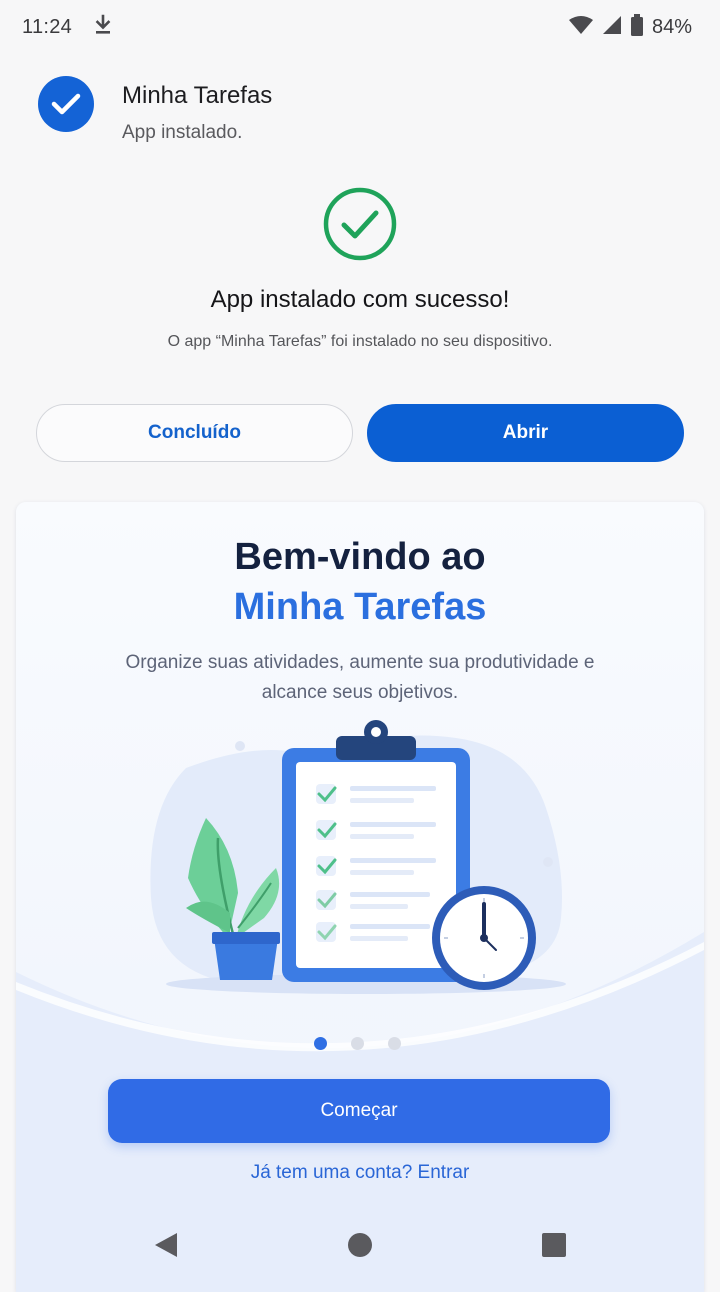 This screenshot has height=1292, width=720. What do you see at coordinates (47, 26) in the screenshot?
I see `status-time: 11:24` at bounding box center [47, 26].